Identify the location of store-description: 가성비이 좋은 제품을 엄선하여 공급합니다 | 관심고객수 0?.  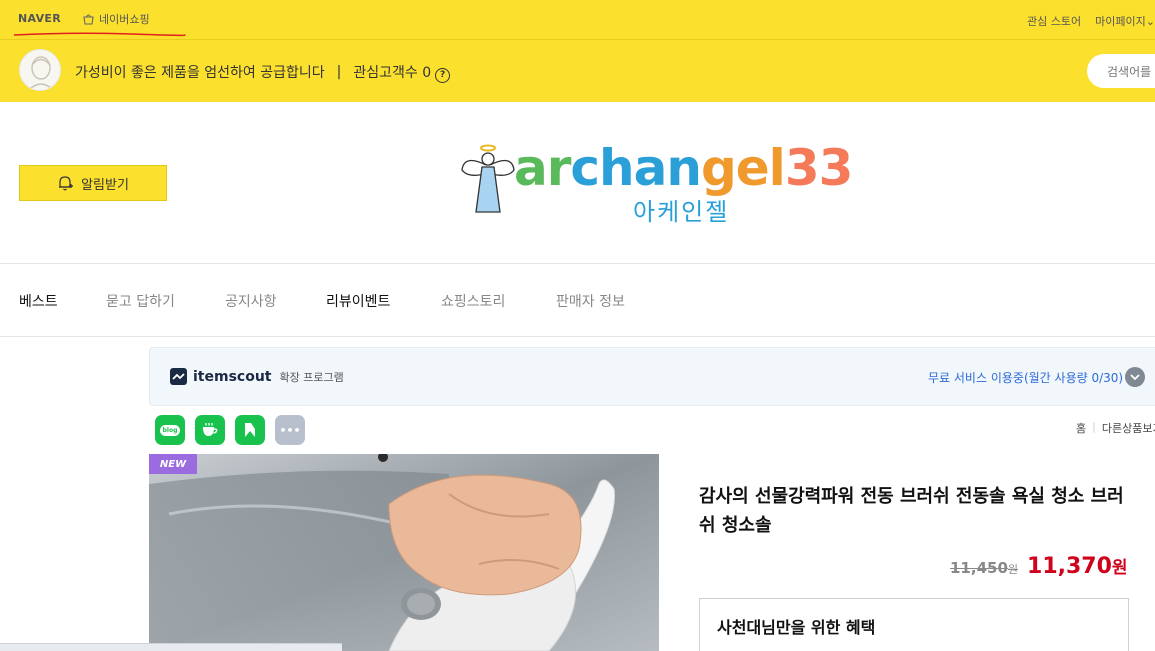
(263, 72).